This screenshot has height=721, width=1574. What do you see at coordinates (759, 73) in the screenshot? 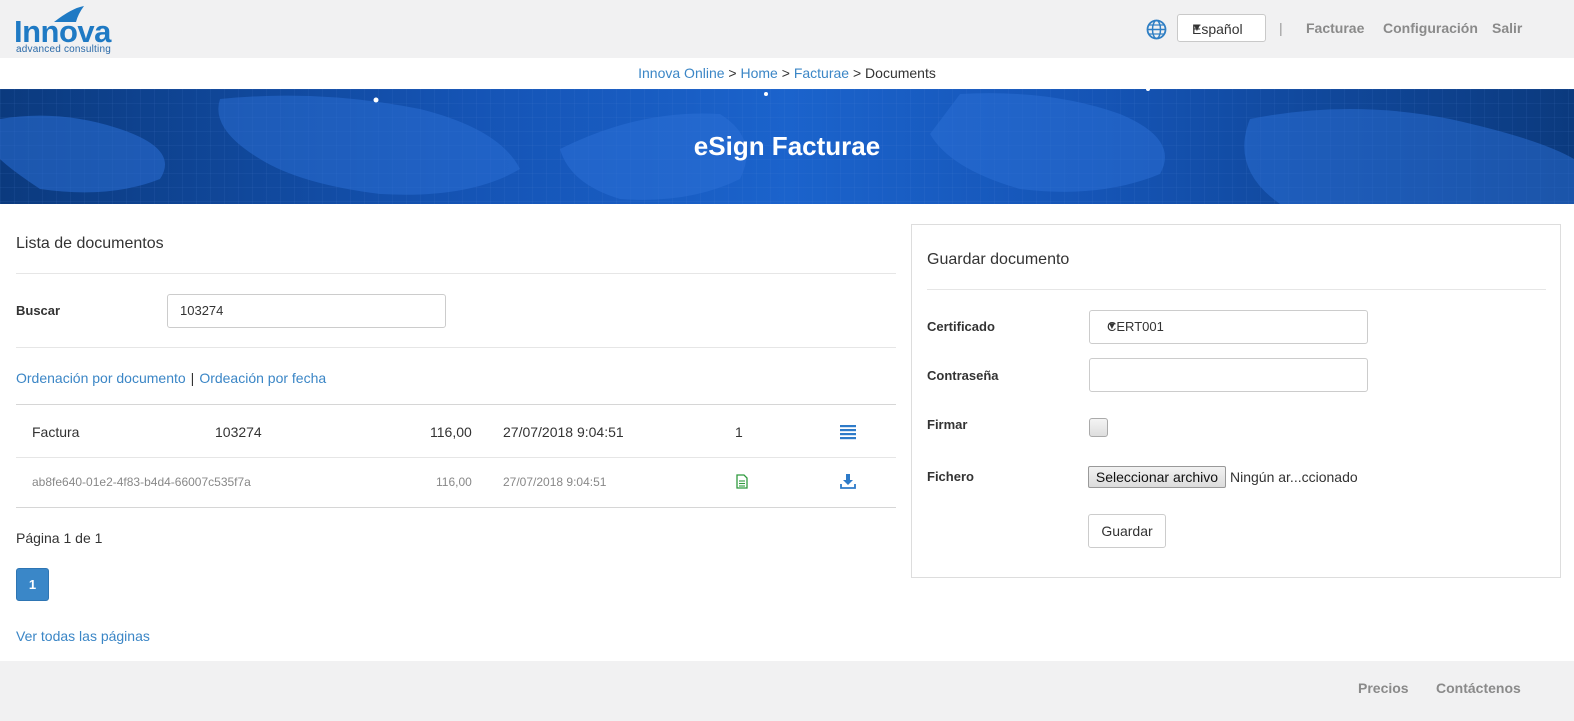
I see `breadcrumb-home: Home` at bounding box center [759, 73].